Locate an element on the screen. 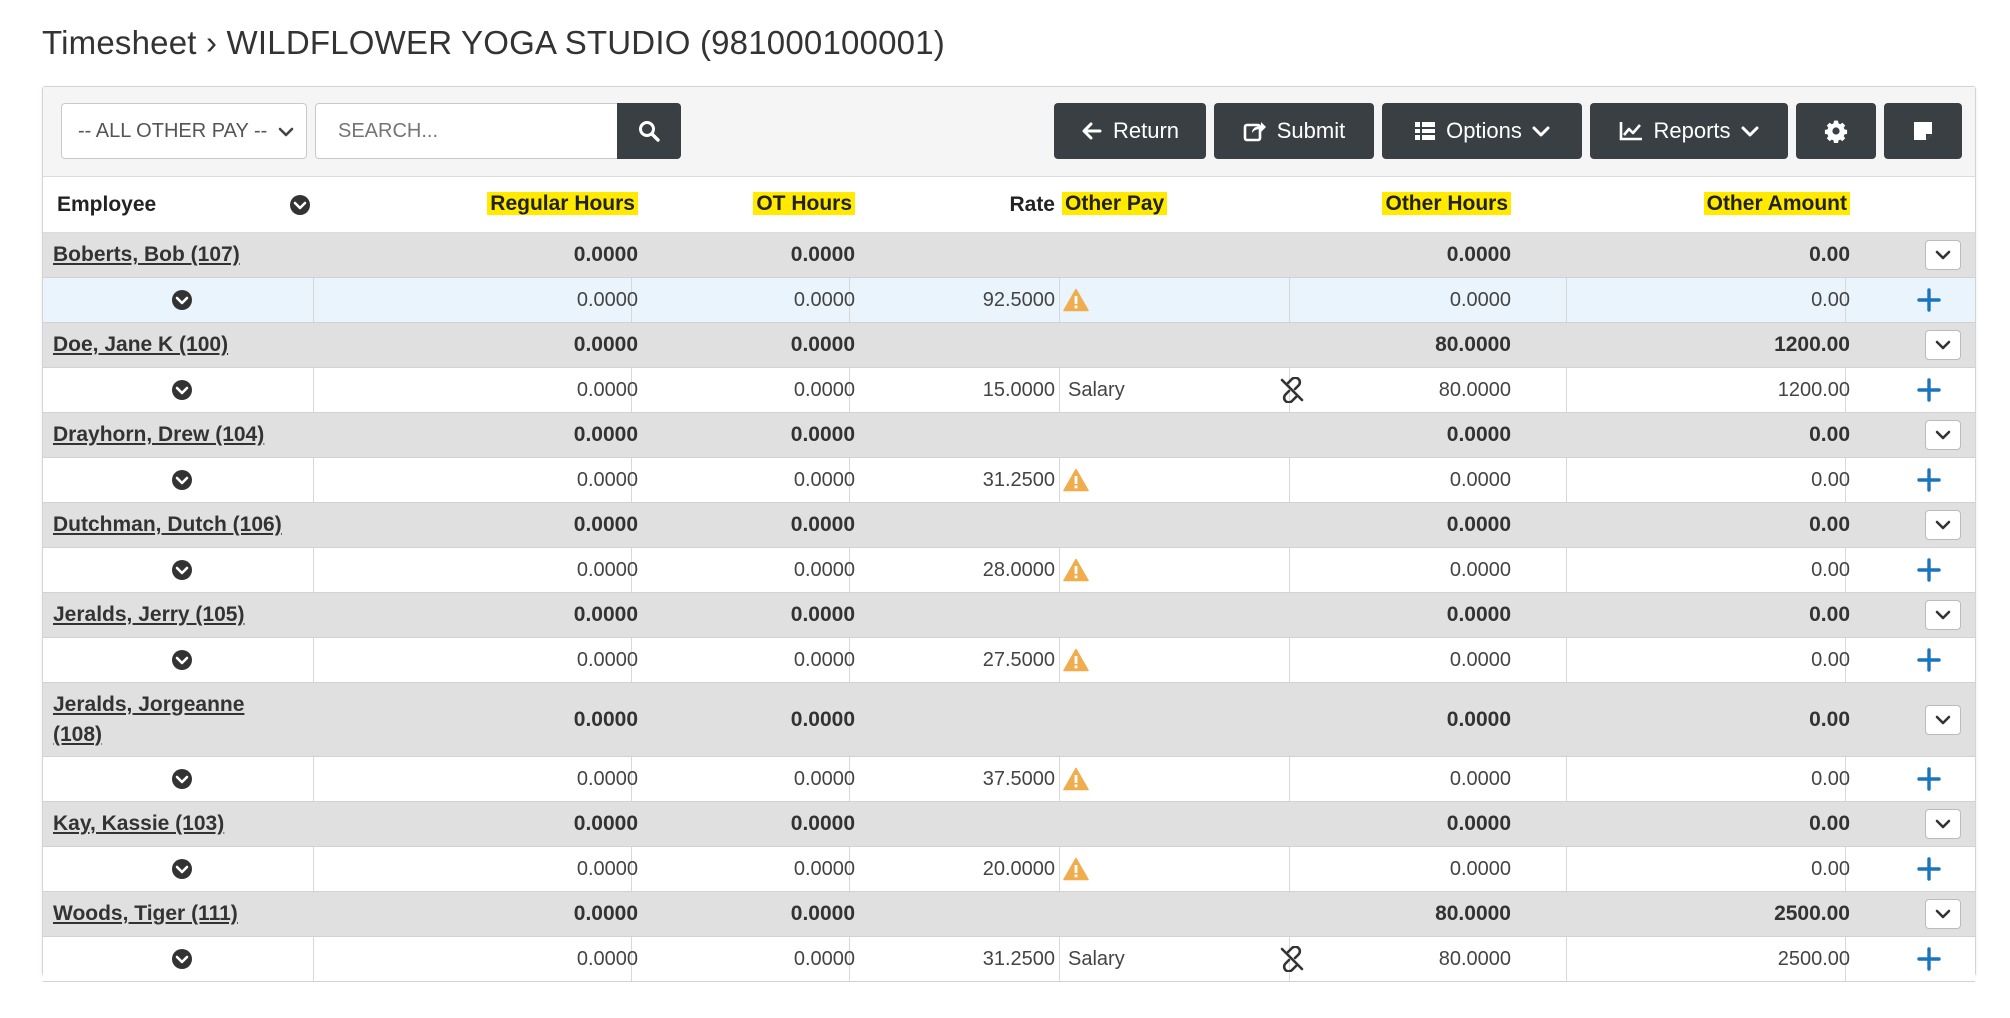 This screenshot has height=1018, width=2010. rate-value: 37.5000 is located at coordinates (999, 779).